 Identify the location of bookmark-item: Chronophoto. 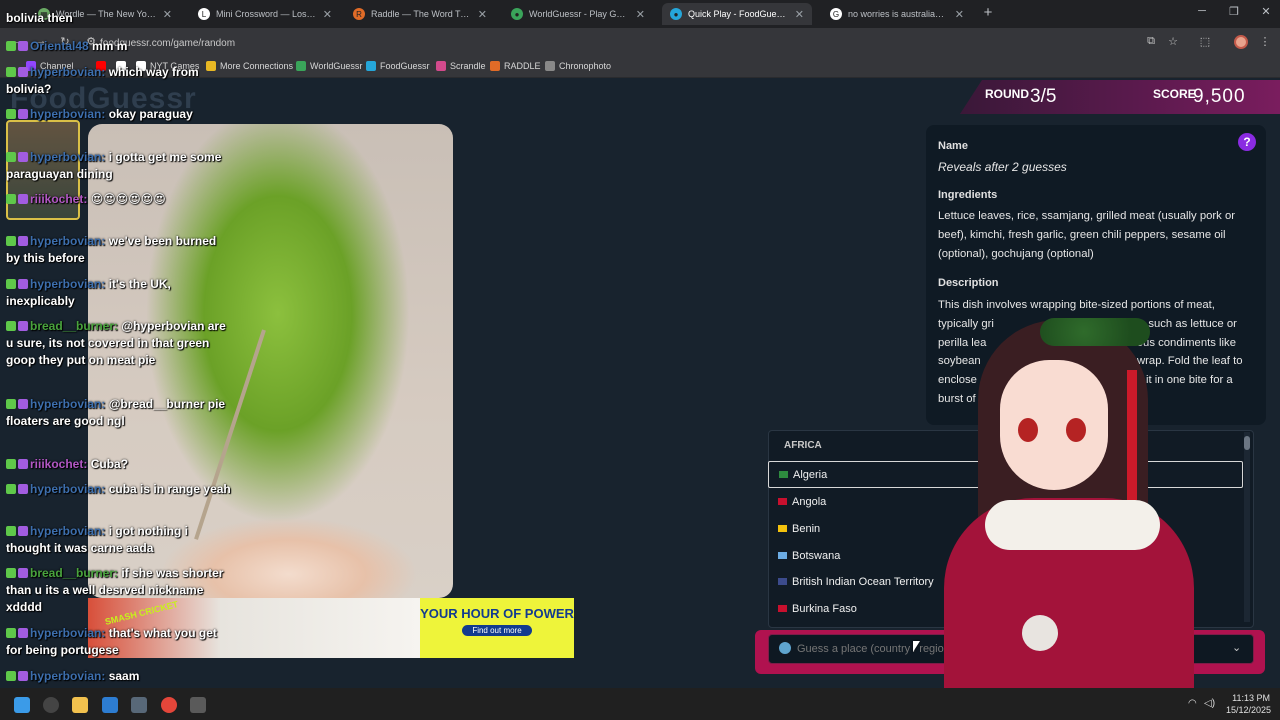
(578, 66).